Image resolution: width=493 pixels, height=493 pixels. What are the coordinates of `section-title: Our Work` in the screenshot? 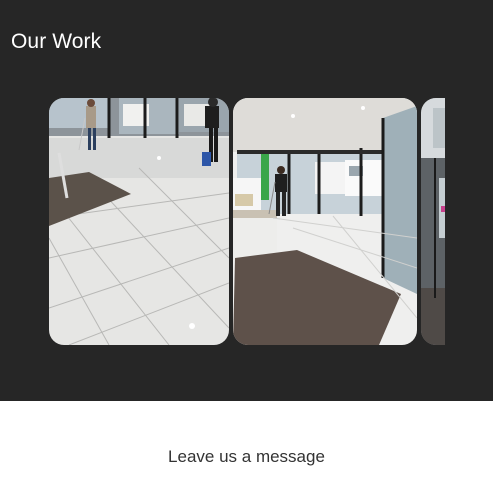 It's located at (56, 41).